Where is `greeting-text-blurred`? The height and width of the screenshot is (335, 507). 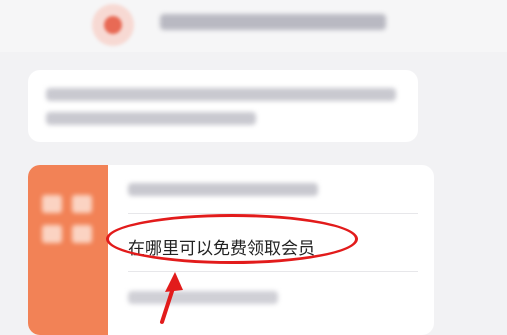 greeting-text-blurred is located at coordinates (273, 22).